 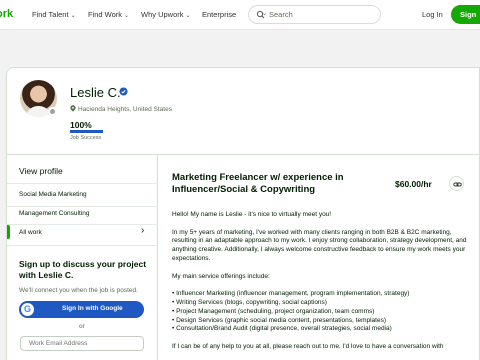 I want to click on or-separator: or, so click(x=82, y=326).